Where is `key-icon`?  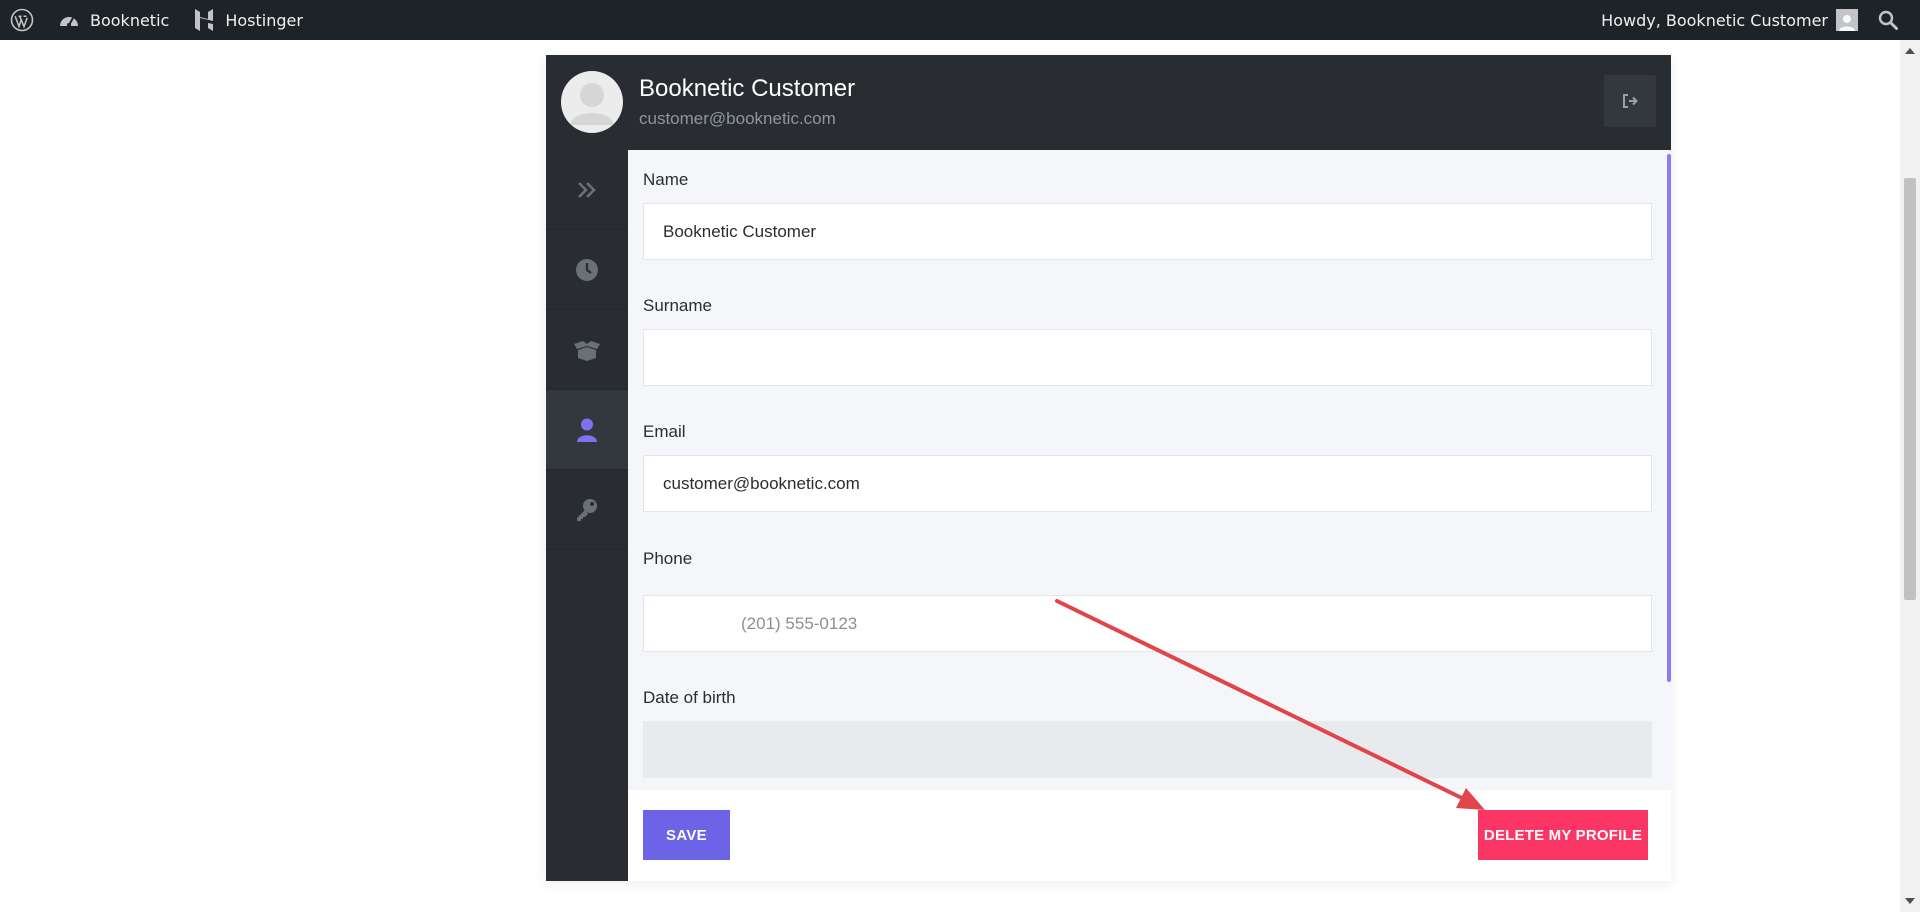 key-icon is located at coordinates (587, 509).